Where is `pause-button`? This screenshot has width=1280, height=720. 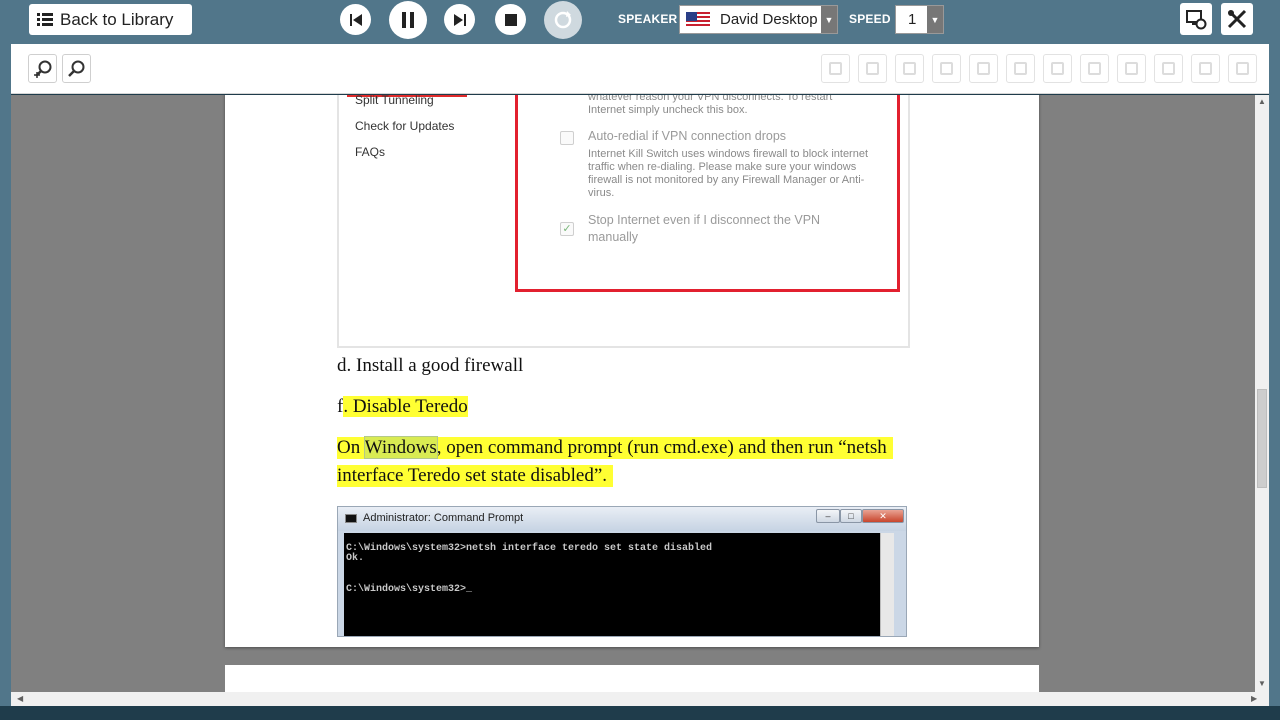 pause-button is located at coordinates (408, 20).